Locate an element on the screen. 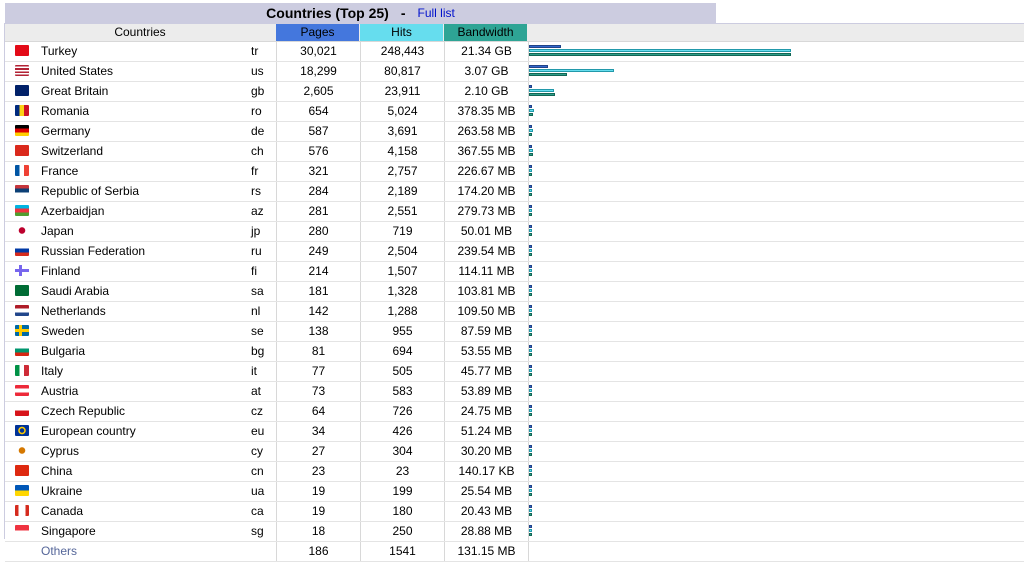  country-code: cy is located at coordinates (257, 451).